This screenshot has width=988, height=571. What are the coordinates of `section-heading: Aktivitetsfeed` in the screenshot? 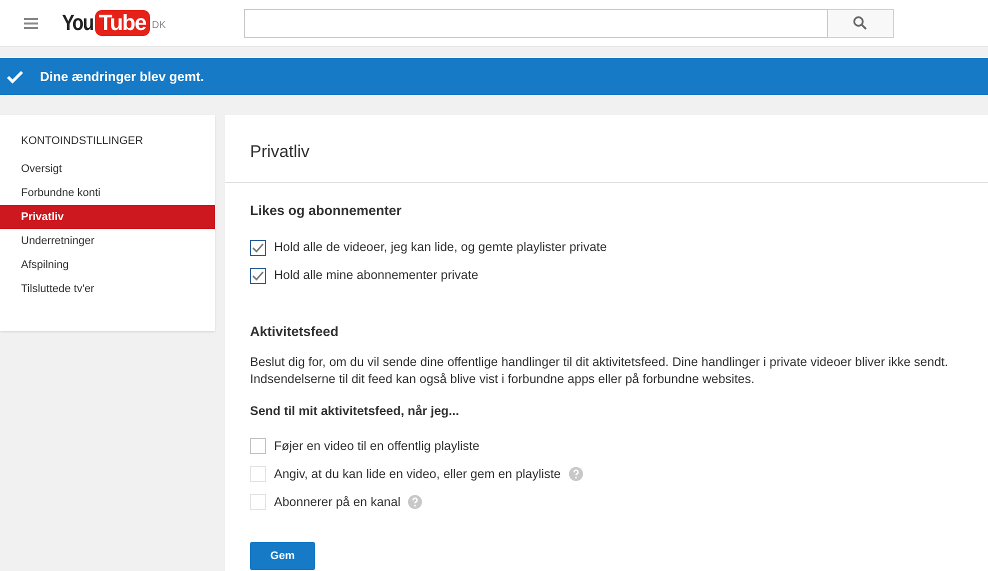 It's located at (295, 332).